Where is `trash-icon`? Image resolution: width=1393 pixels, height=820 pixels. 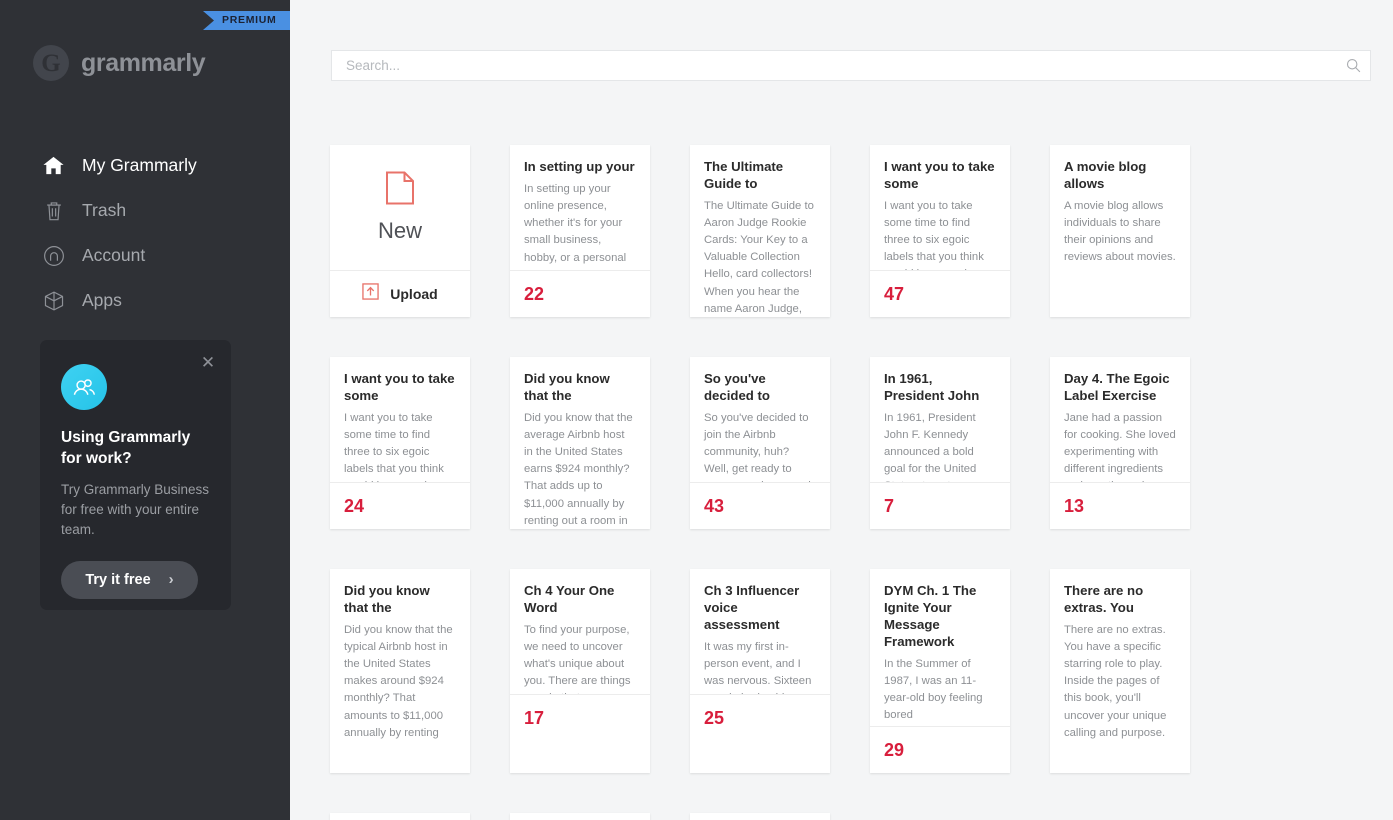 trash-icon is located at coordinates (53, 210).